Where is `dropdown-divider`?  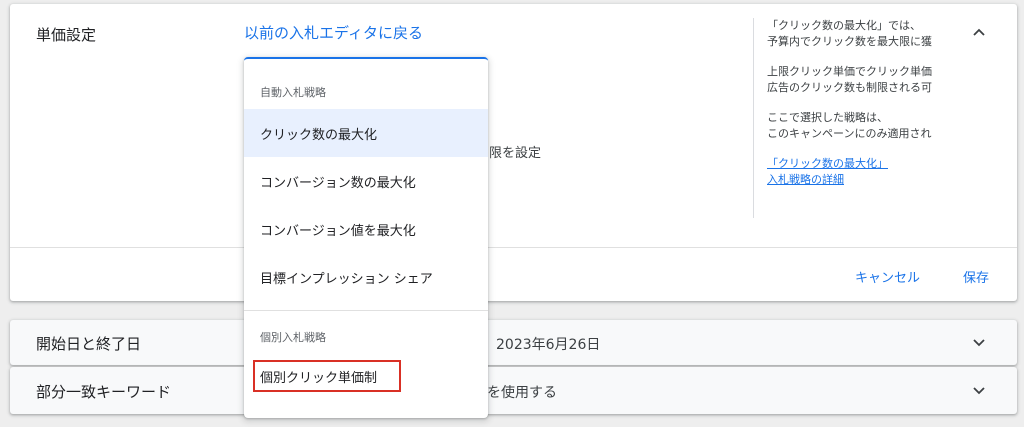
dropdown-divider is located at coordinates (366, 310).